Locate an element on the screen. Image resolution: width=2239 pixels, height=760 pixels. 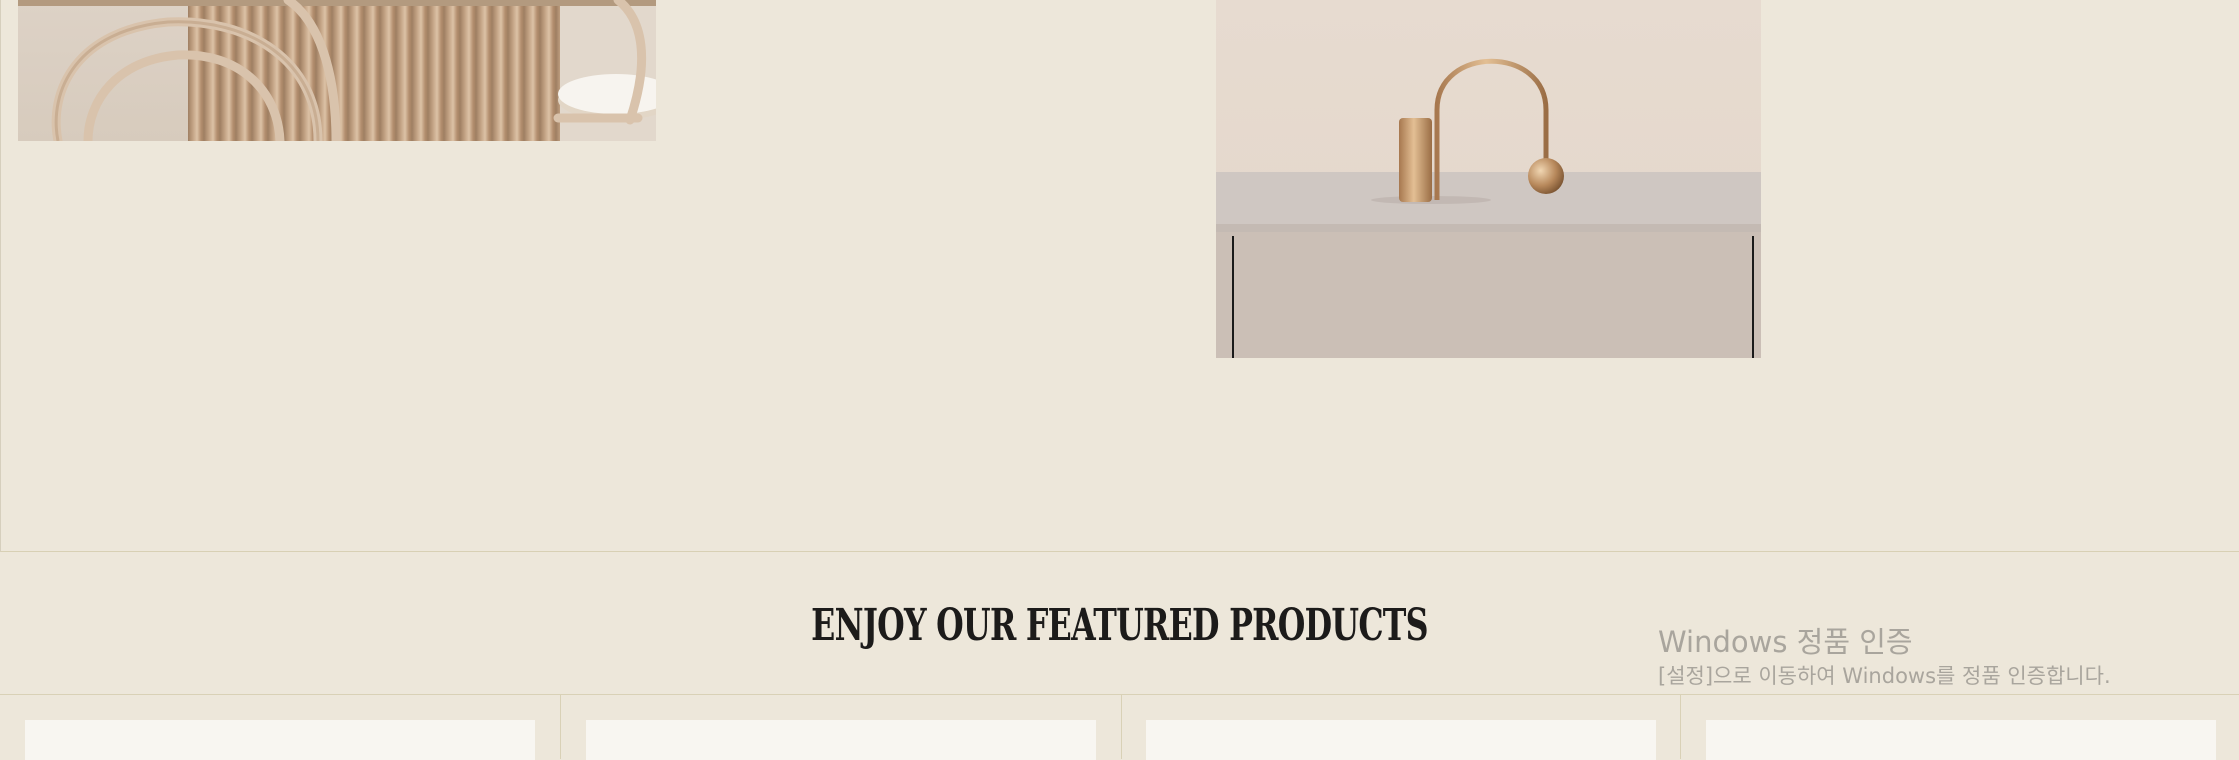
brass-sculpture is located at coordinates (1467, 131).